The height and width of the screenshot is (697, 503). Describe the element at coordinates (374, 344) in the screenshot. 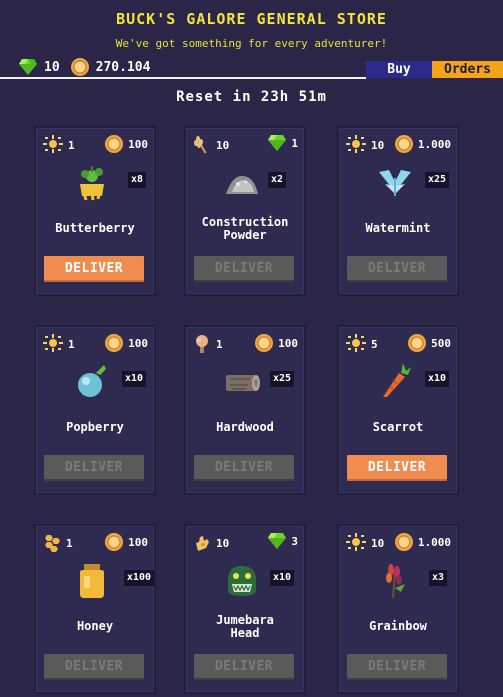

I see `requirement-qty: 5` at that location.